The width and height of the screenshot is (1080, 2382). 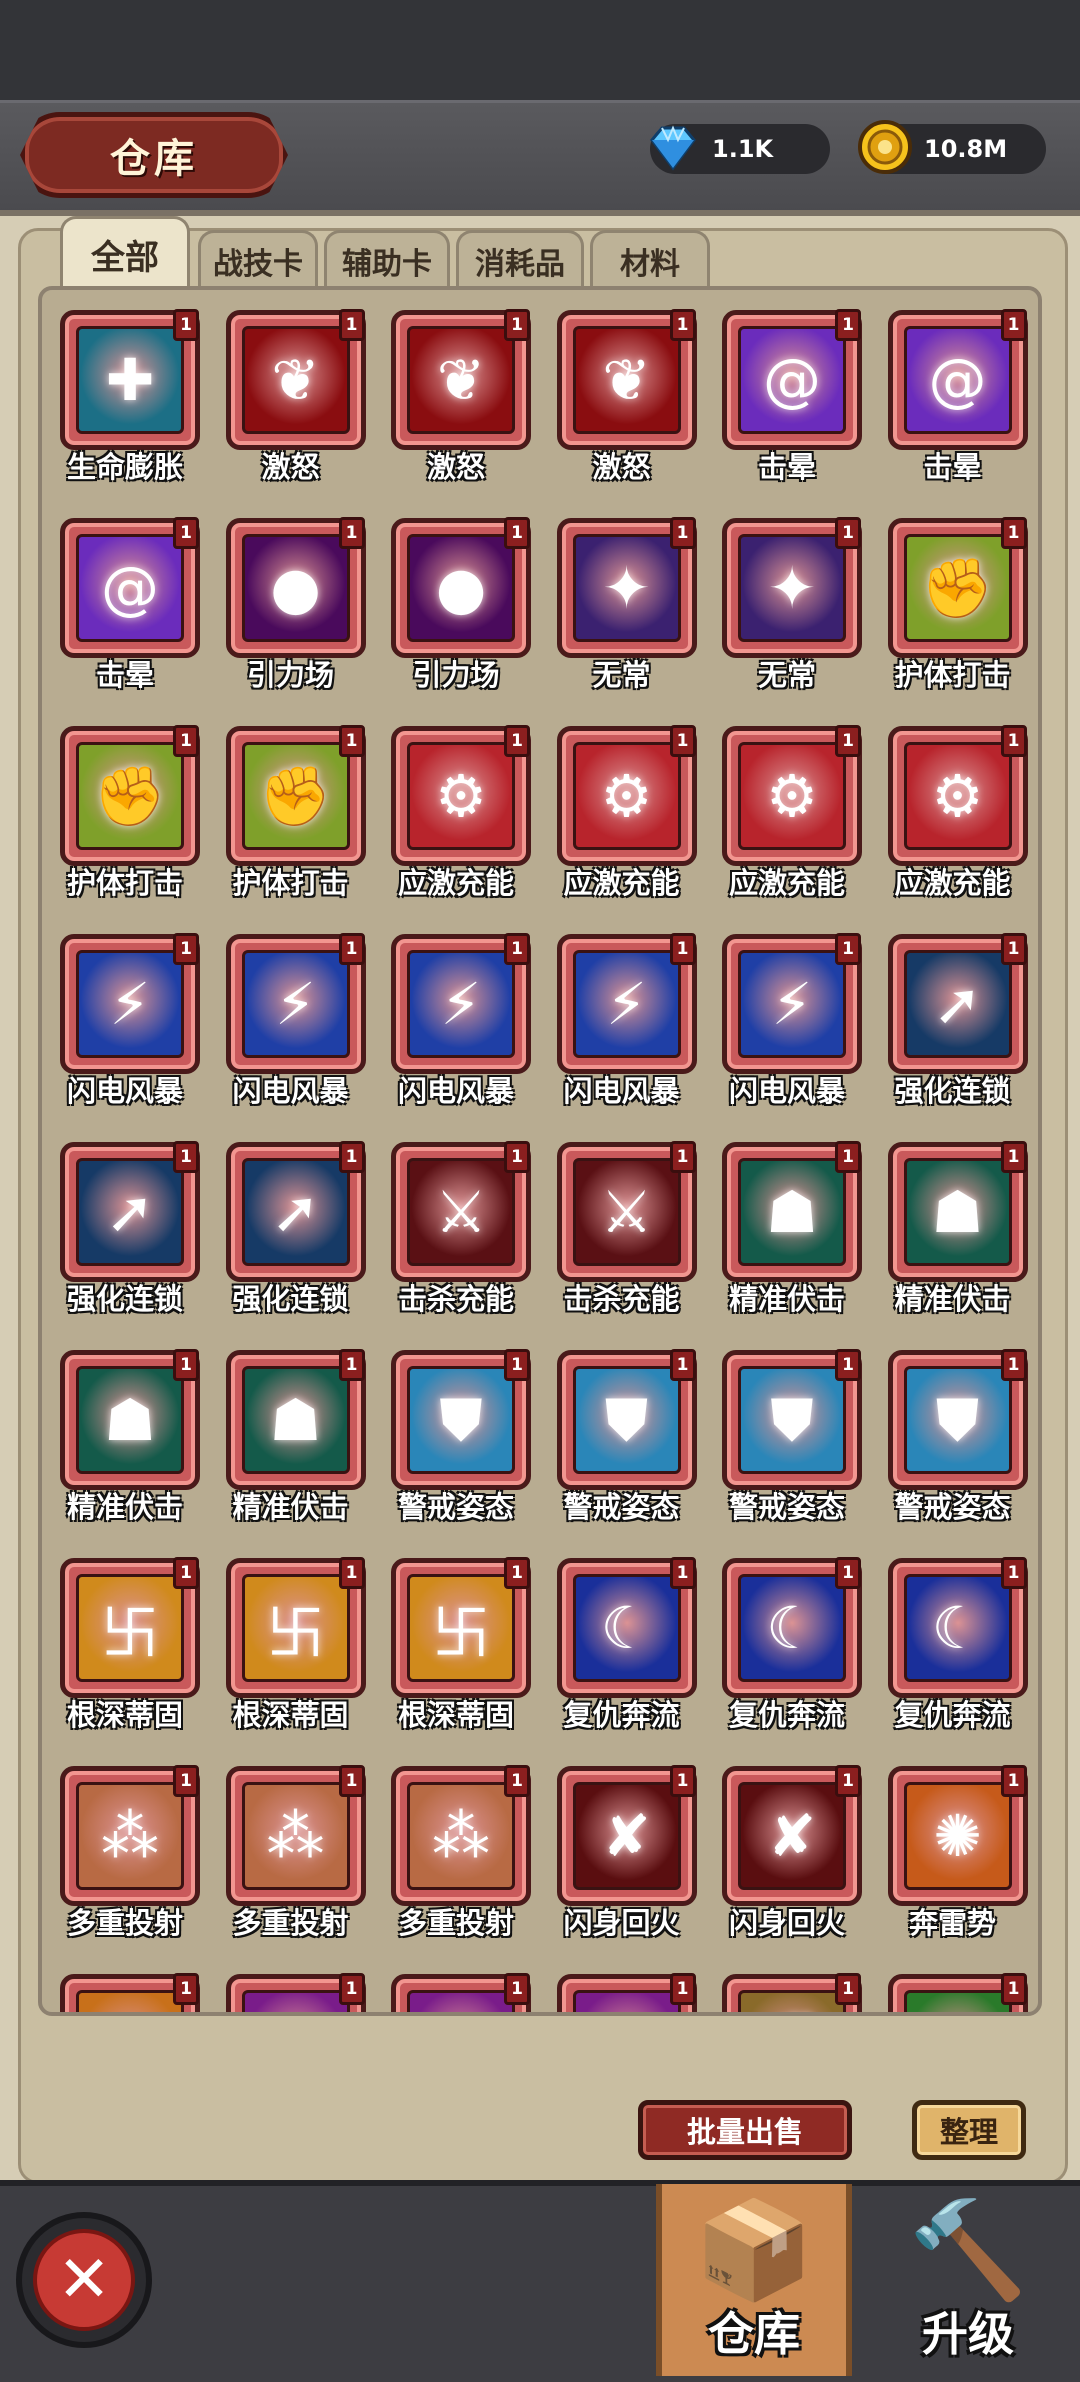 What do you see at coordinates (130, 379) in the screenshot?
I see `item-frame: ✚ 1` at bounding box center [130, 379].